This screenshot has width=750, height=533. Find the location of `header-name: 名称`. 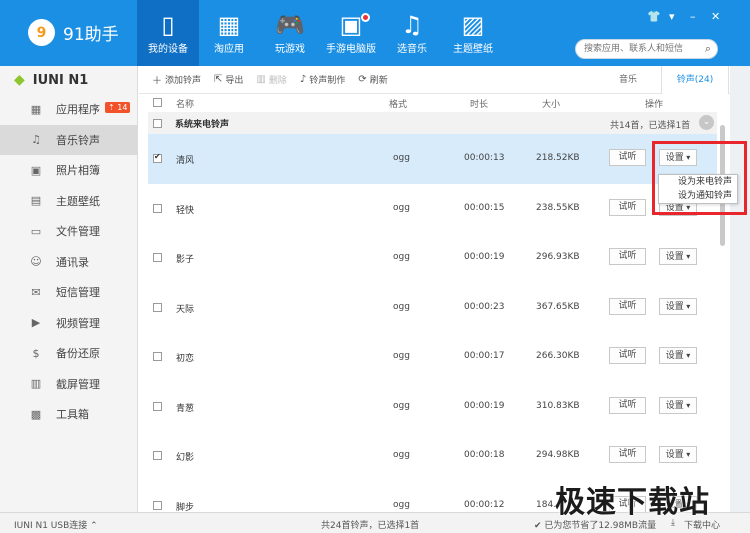

header-name: 名称 is located at coordinates (185, 105).